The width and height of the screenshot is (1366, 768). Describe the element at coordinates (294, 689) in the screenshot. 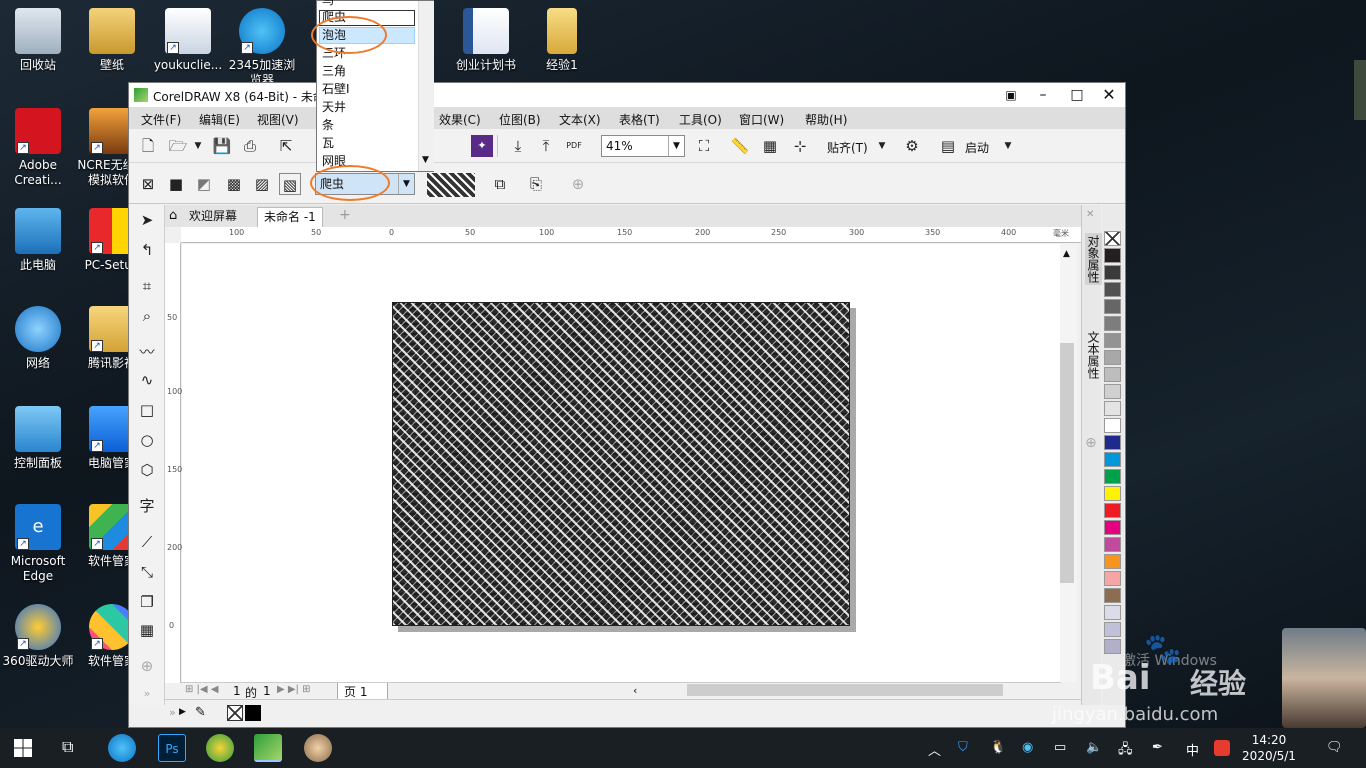

I see `next-page-icon: ▶ ▶| ⊞` at that location.